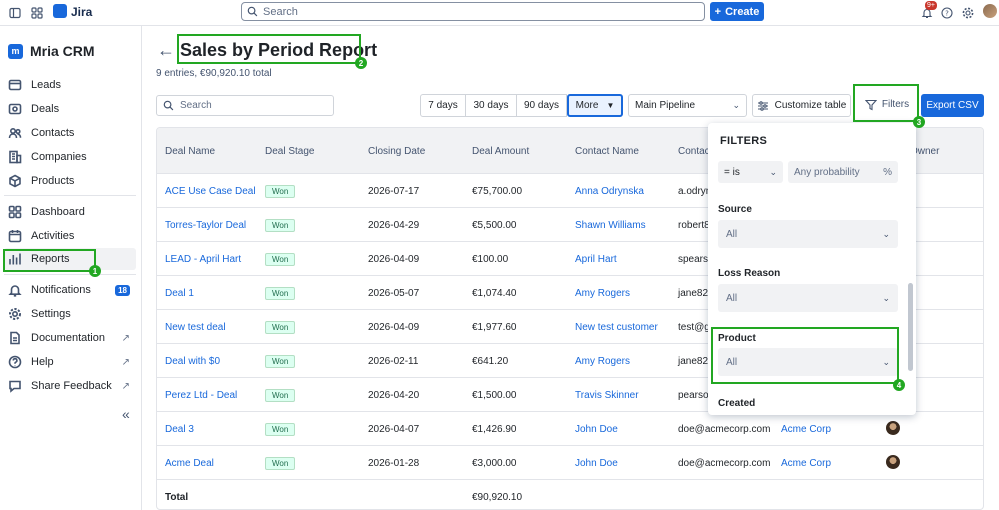 Image resolution: width=999 pixels, height=510 pixels. What do you see at coordinates (494, 293) in the screenshot?
I see `deal-amount: €1,074.40` at bounding box center [494, 293].